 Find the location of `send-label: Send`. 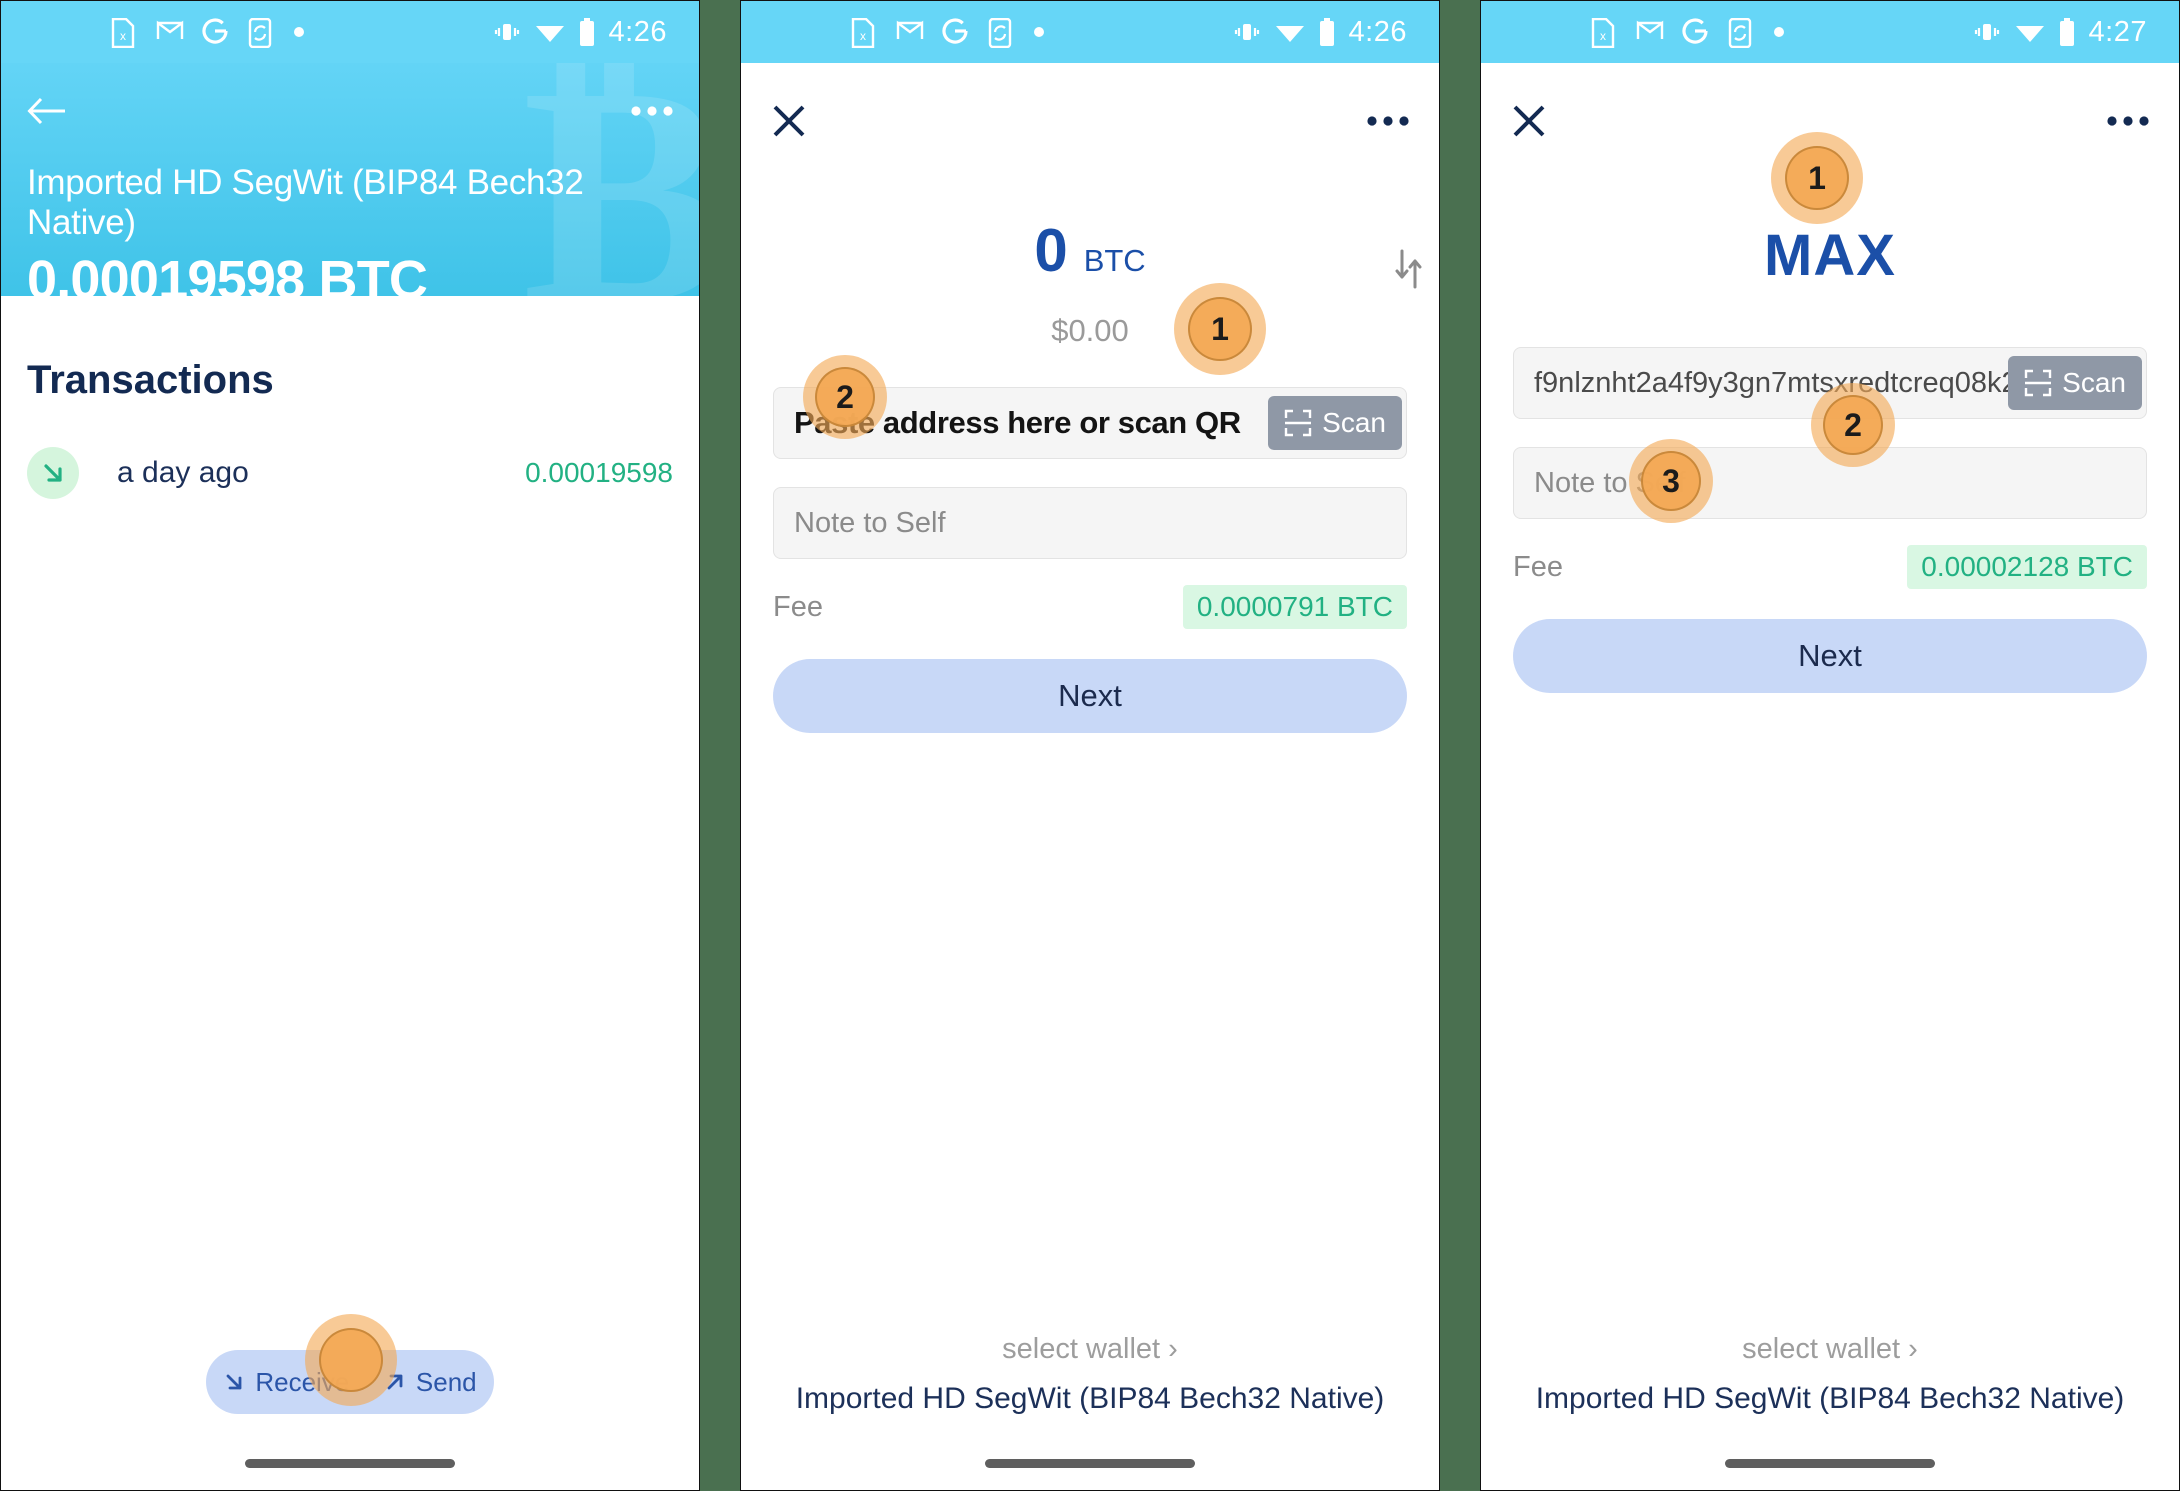

send-label: Send is located at coordinates (446, 1381).